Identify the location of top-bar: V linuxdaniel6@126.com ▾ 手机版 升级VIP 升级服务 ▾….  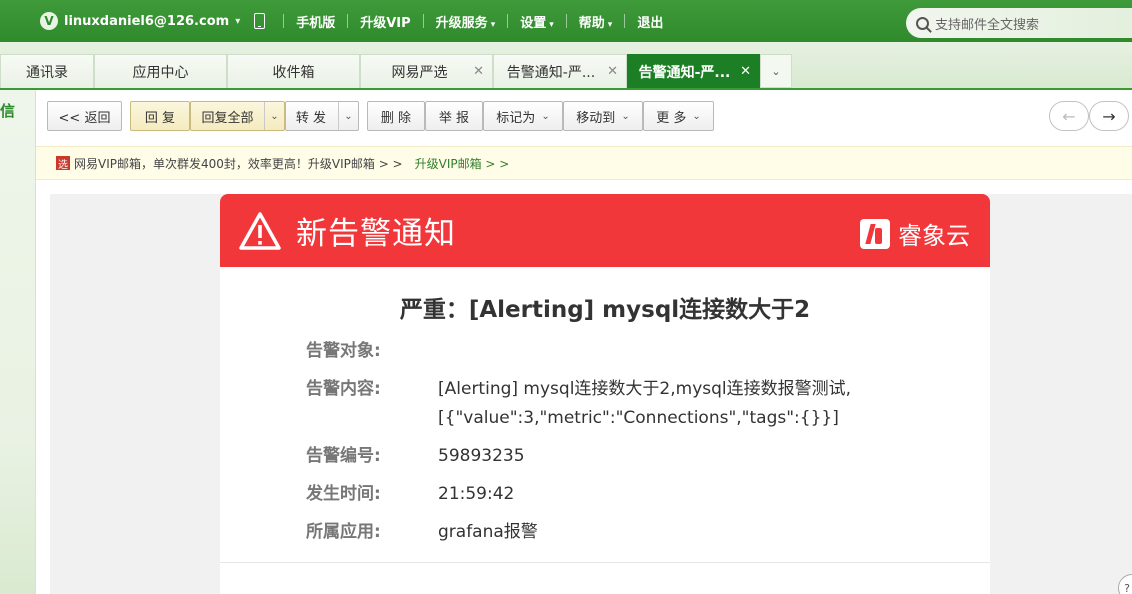
(566, 21).